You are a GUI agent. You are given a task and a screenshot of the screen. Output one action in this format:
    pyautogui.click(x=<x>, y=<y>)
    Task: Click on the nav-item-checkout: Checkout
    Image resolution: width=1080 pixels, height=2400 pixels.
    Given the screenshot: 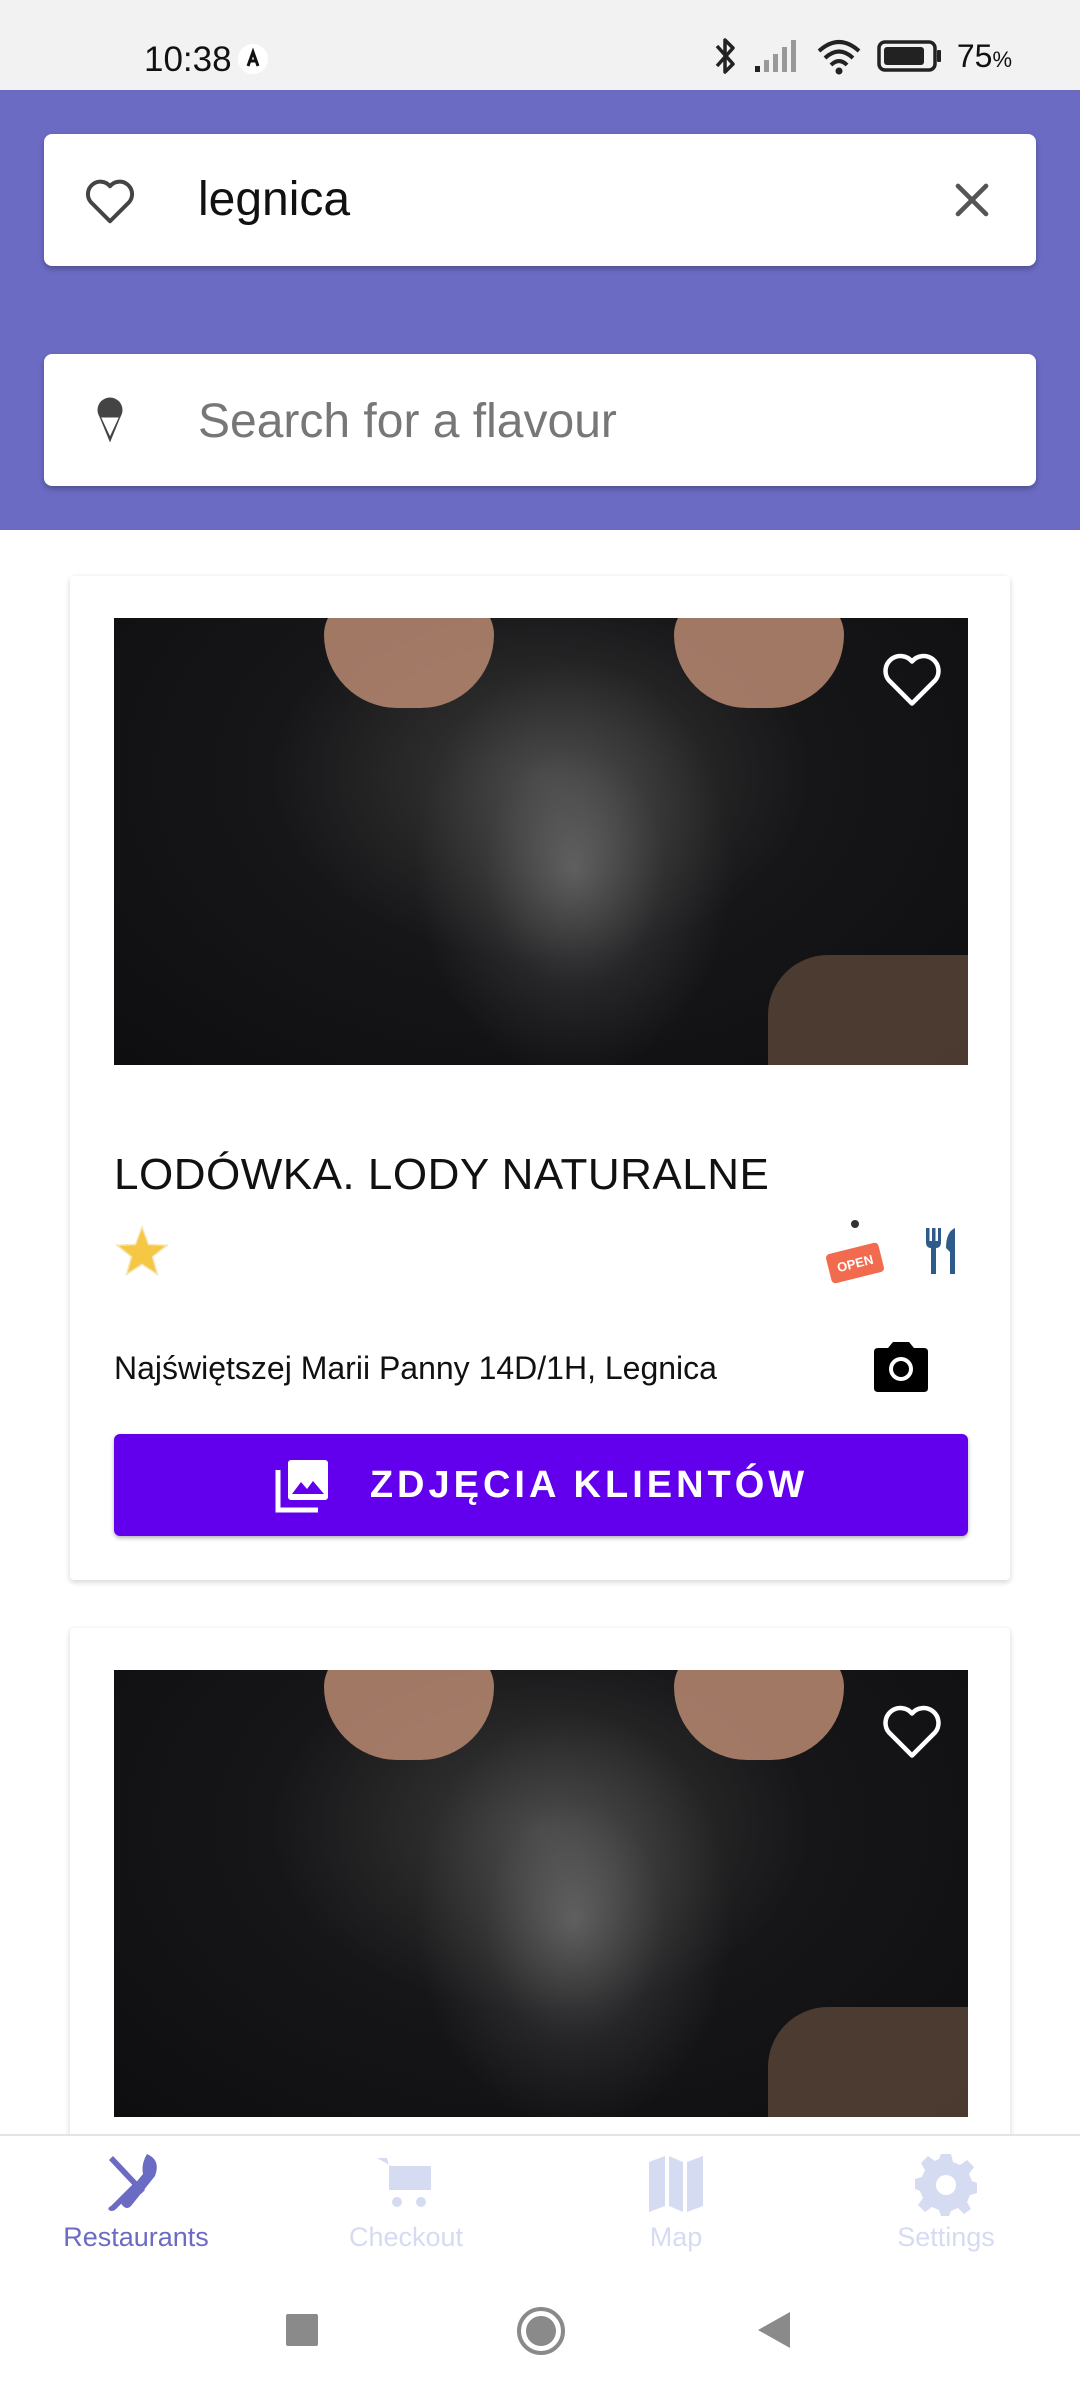 What is the action you would take?
    pyautogui.click(x=406, y=2210)
    